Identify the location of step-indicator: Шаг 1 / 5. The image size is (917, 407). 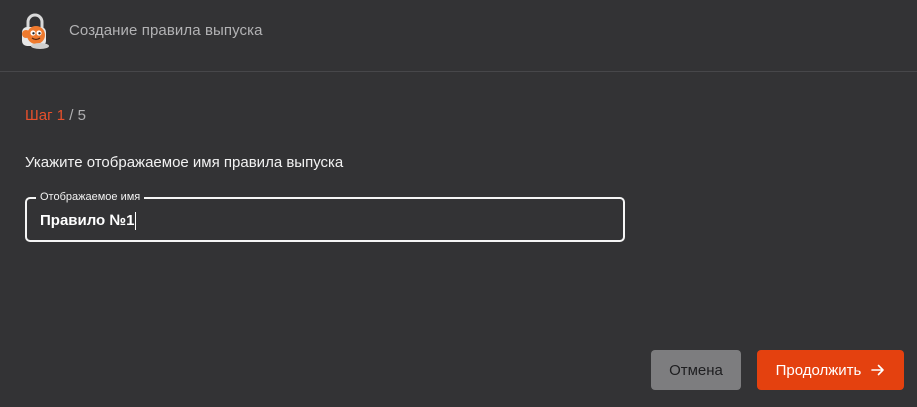
(55, 115).